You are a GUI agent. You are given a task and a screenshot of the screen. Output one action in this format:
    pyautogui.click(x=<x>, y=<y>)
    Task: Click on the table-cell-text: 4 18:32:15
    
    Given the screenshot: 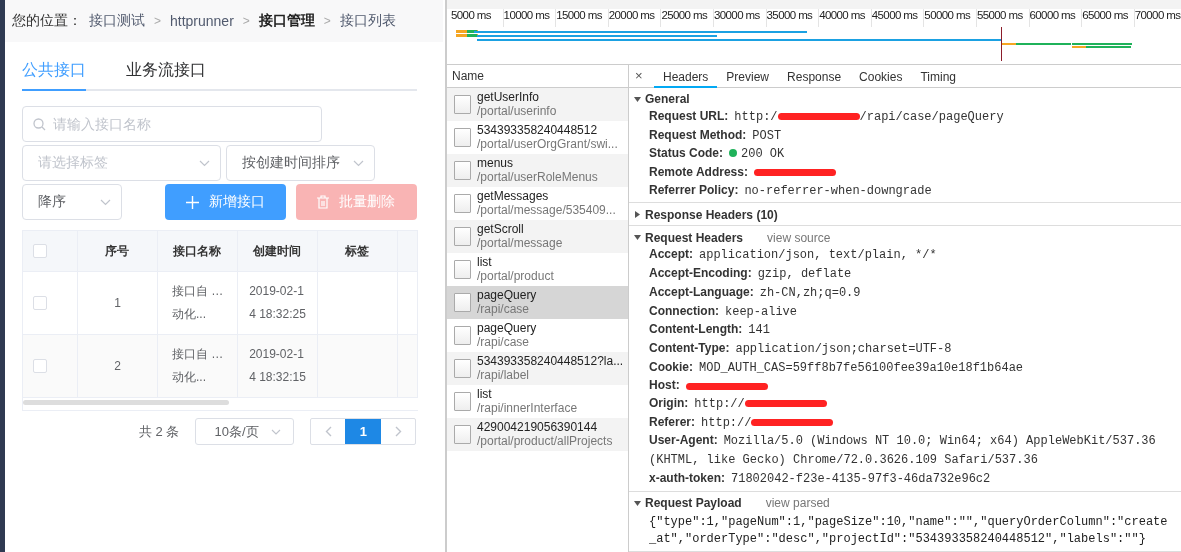 What is the action you would take?
    pyautogui.click(x=277, y=377)
    